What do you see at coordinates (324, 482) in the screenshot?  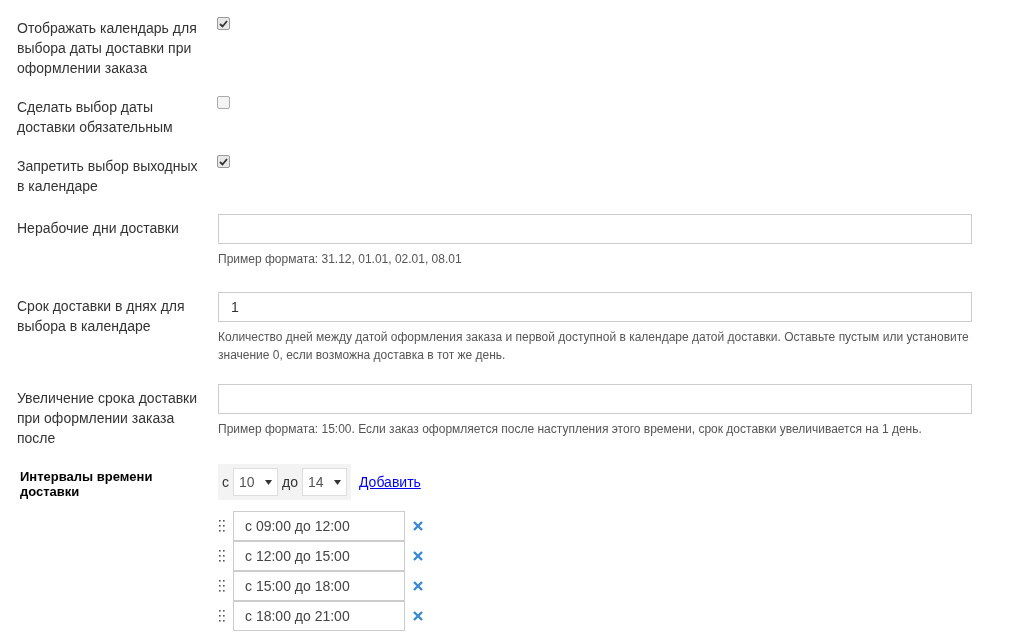 I see `to-select: 14` at bounding box center [324, 482].